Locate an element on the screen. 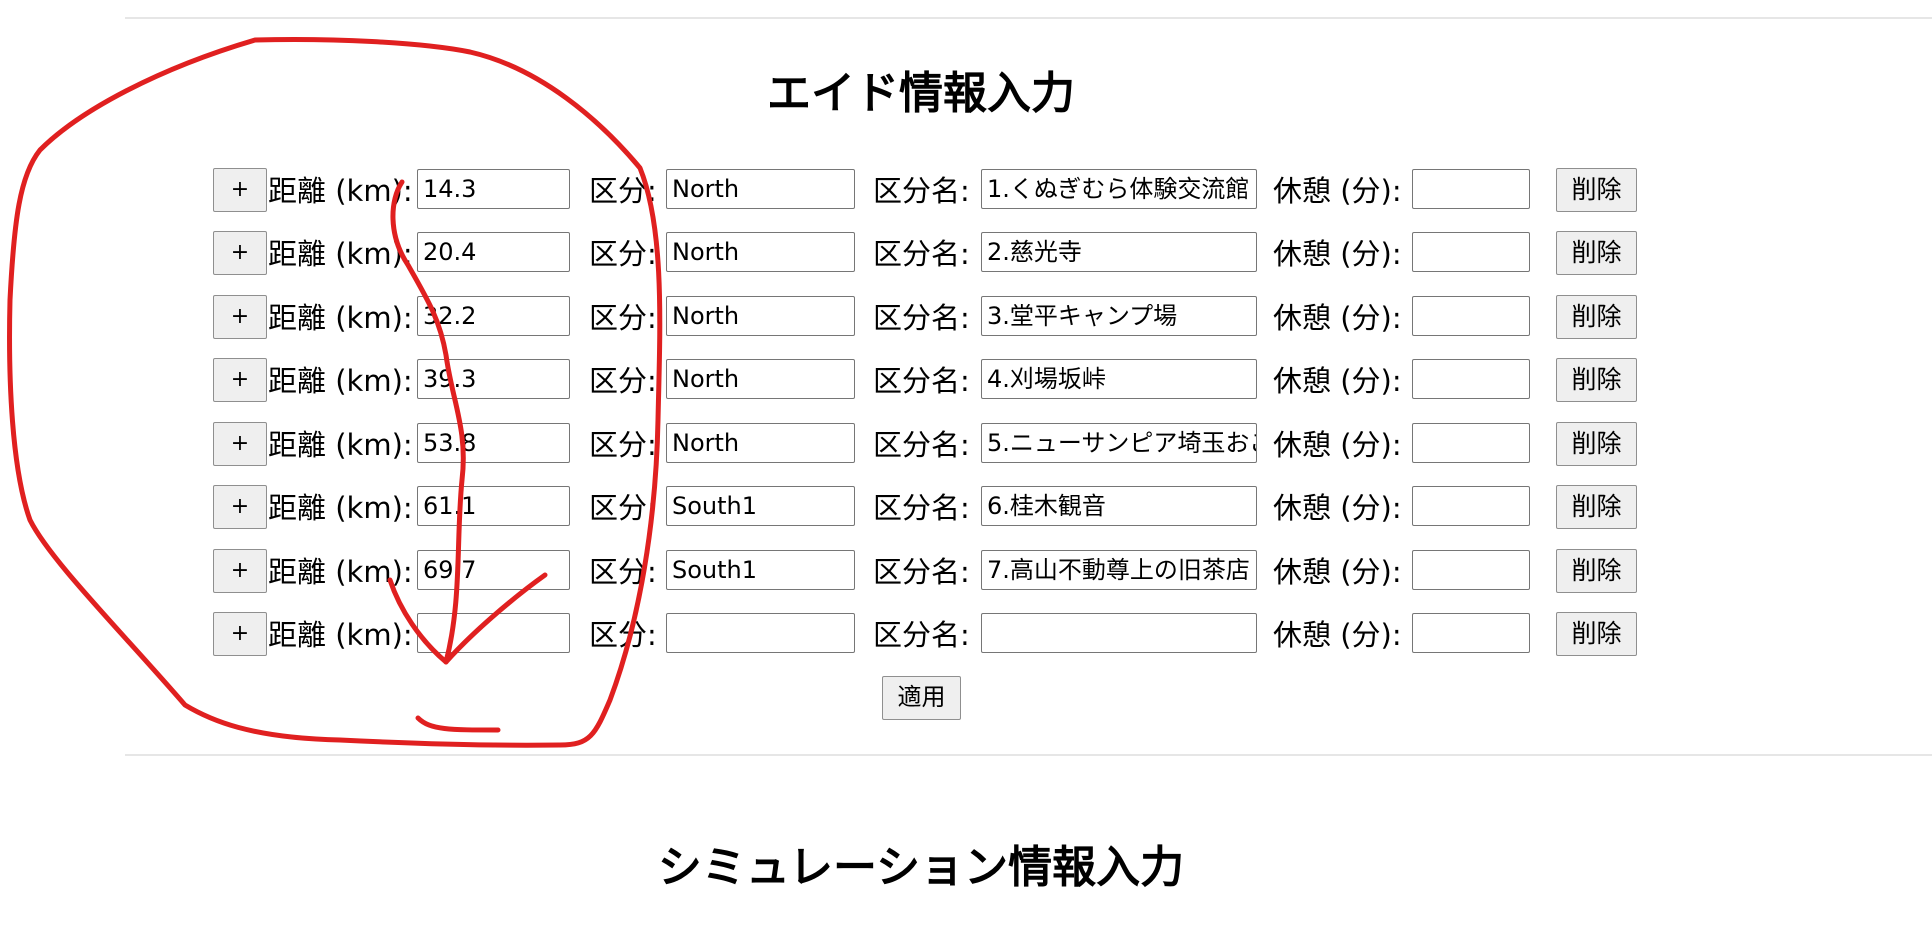 This screenshot has height=929, width=1932. category-name-input: 1.くぬぎむら体験交流館 is located at coordinates (1119, 189).